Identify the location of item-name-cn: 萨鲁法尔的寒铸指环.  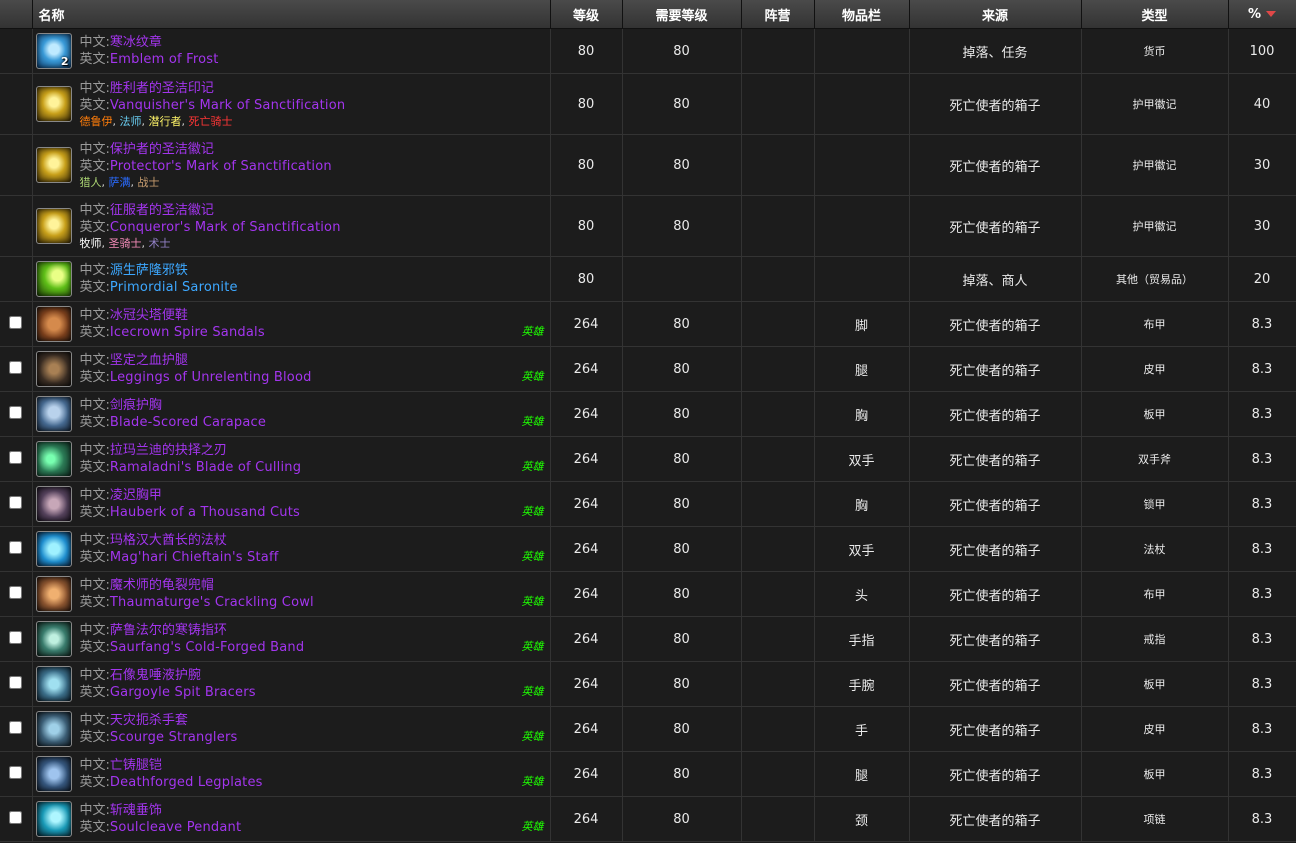
(168, 630).